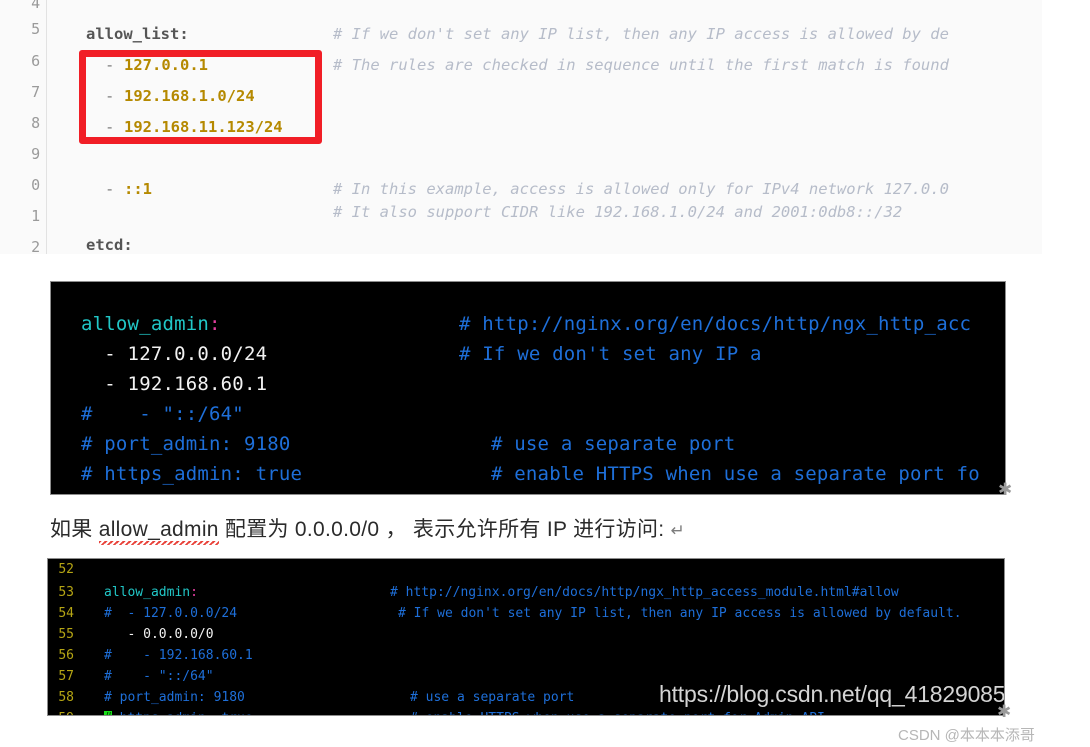 The image size is (1090, 747). I want to click on line-number: 8, so click(35, 123).